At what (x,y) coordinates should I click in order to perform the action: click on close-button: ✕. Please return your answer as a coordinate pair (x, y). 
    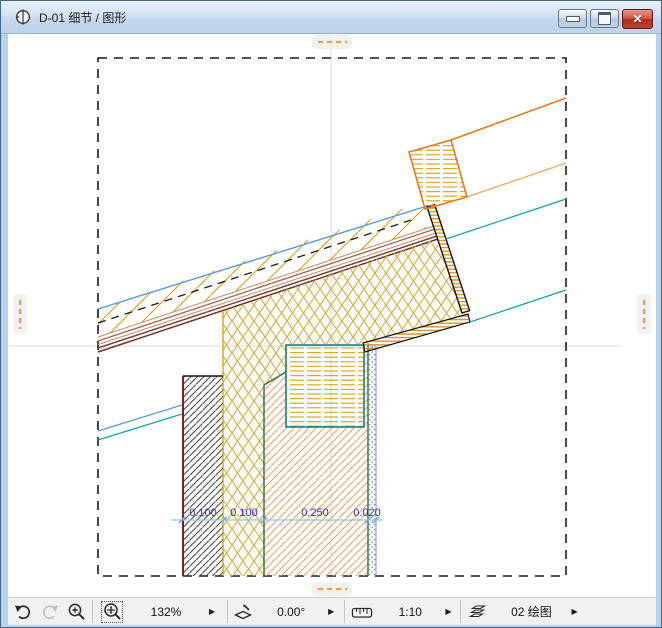
    Looking at the image, I should click on (637, 19).